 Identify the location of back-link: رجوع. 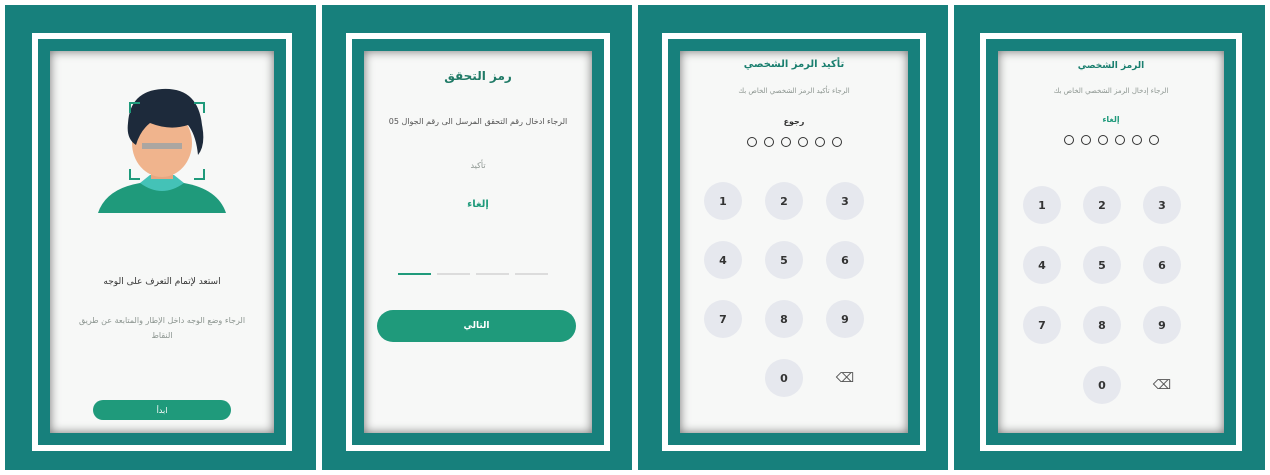
(794, 121).